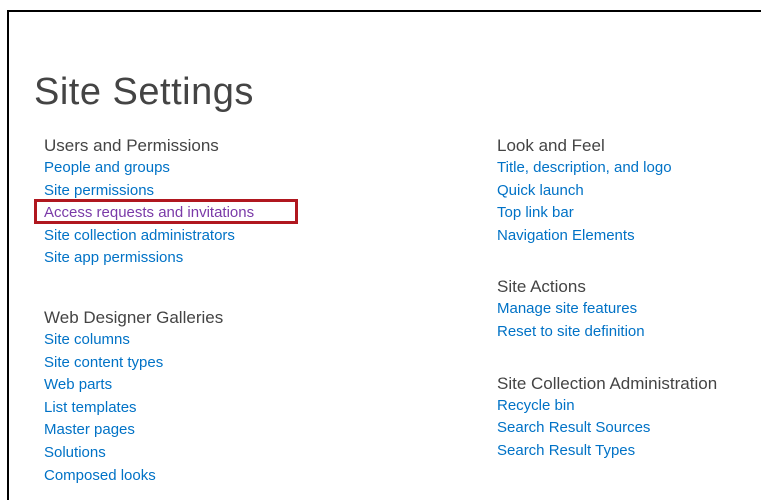 This screenshot has height=500, width=761. What do you see at coordinates (607, 451) in the screenshot?
I see `link-search-result-types: Search Result Types` at bounding box center [607, 451].